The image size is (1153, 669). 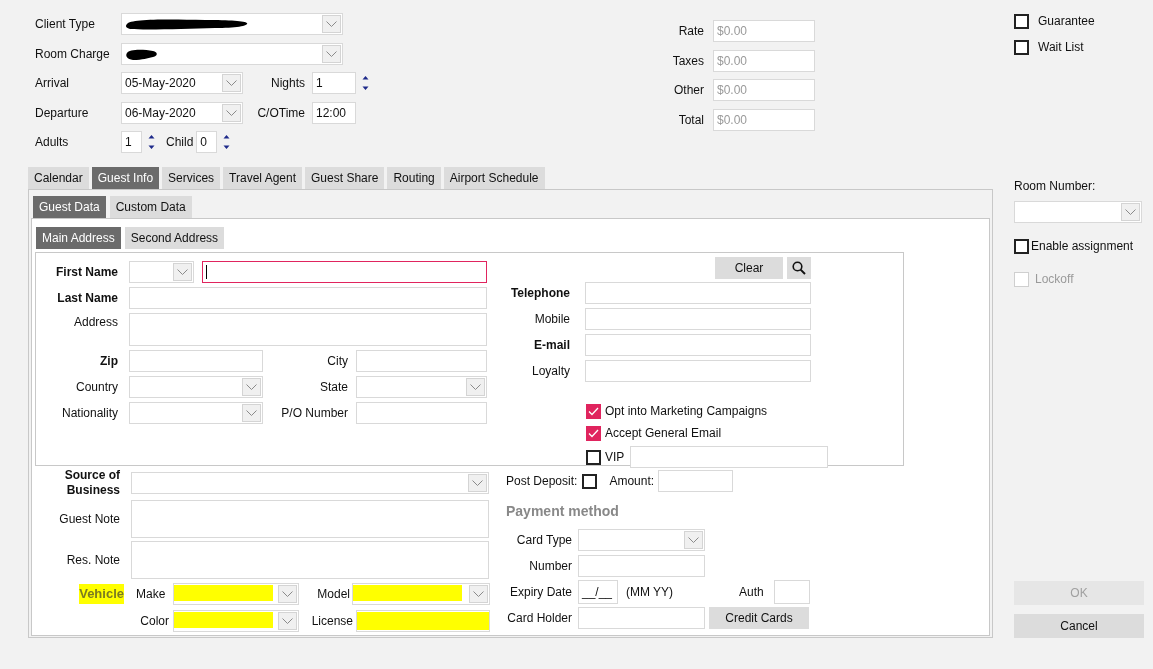 I want to click on field-label: P/O Number, so click(x=314, y=413).